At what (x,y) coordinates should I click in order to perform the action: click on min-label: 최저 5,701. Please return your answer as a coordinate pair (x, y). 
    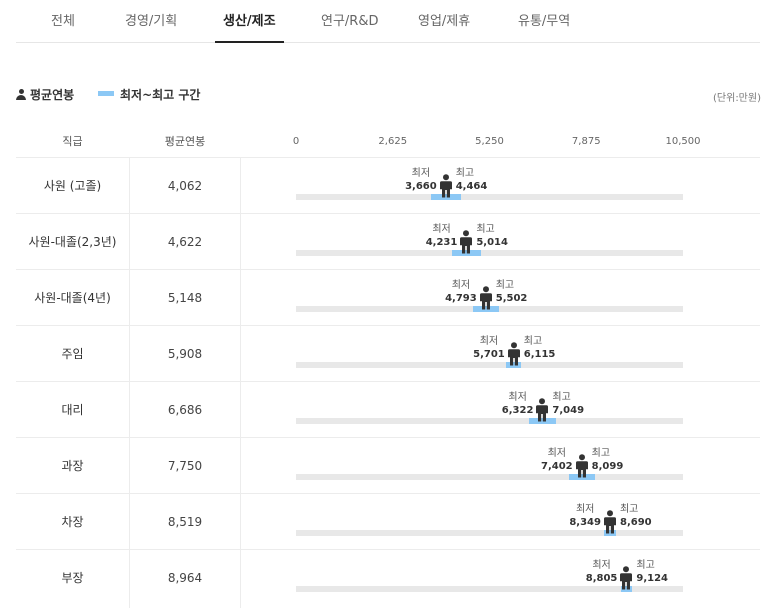
    Looking at the image, I should click on (489, 348).